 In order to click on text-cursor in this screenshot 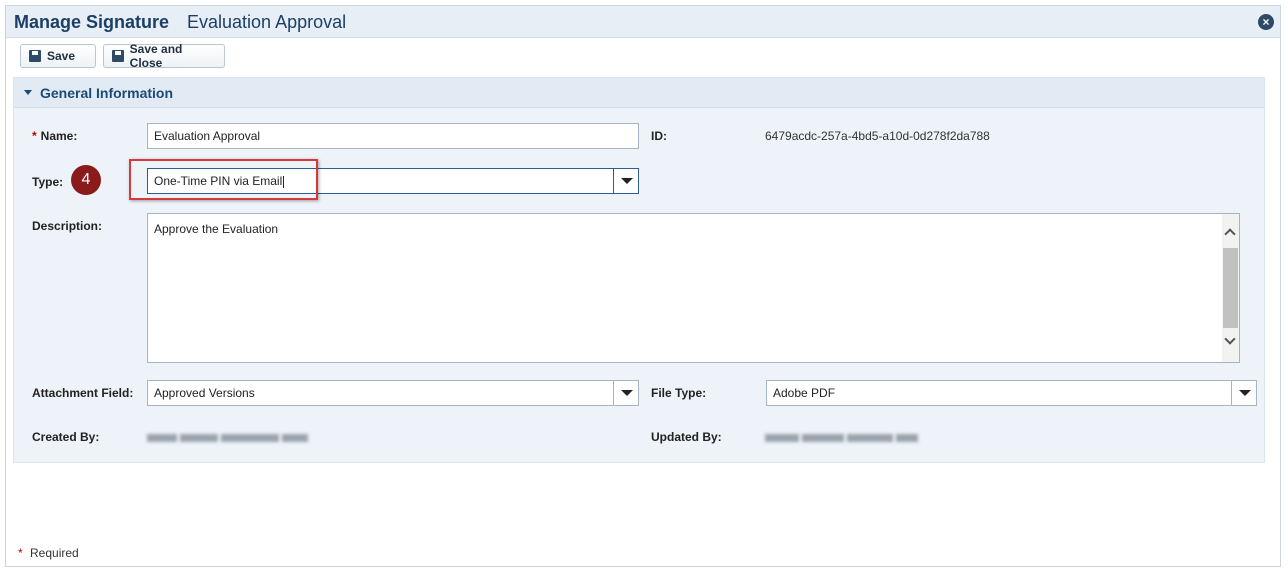, I will do `click(284, 181)`.